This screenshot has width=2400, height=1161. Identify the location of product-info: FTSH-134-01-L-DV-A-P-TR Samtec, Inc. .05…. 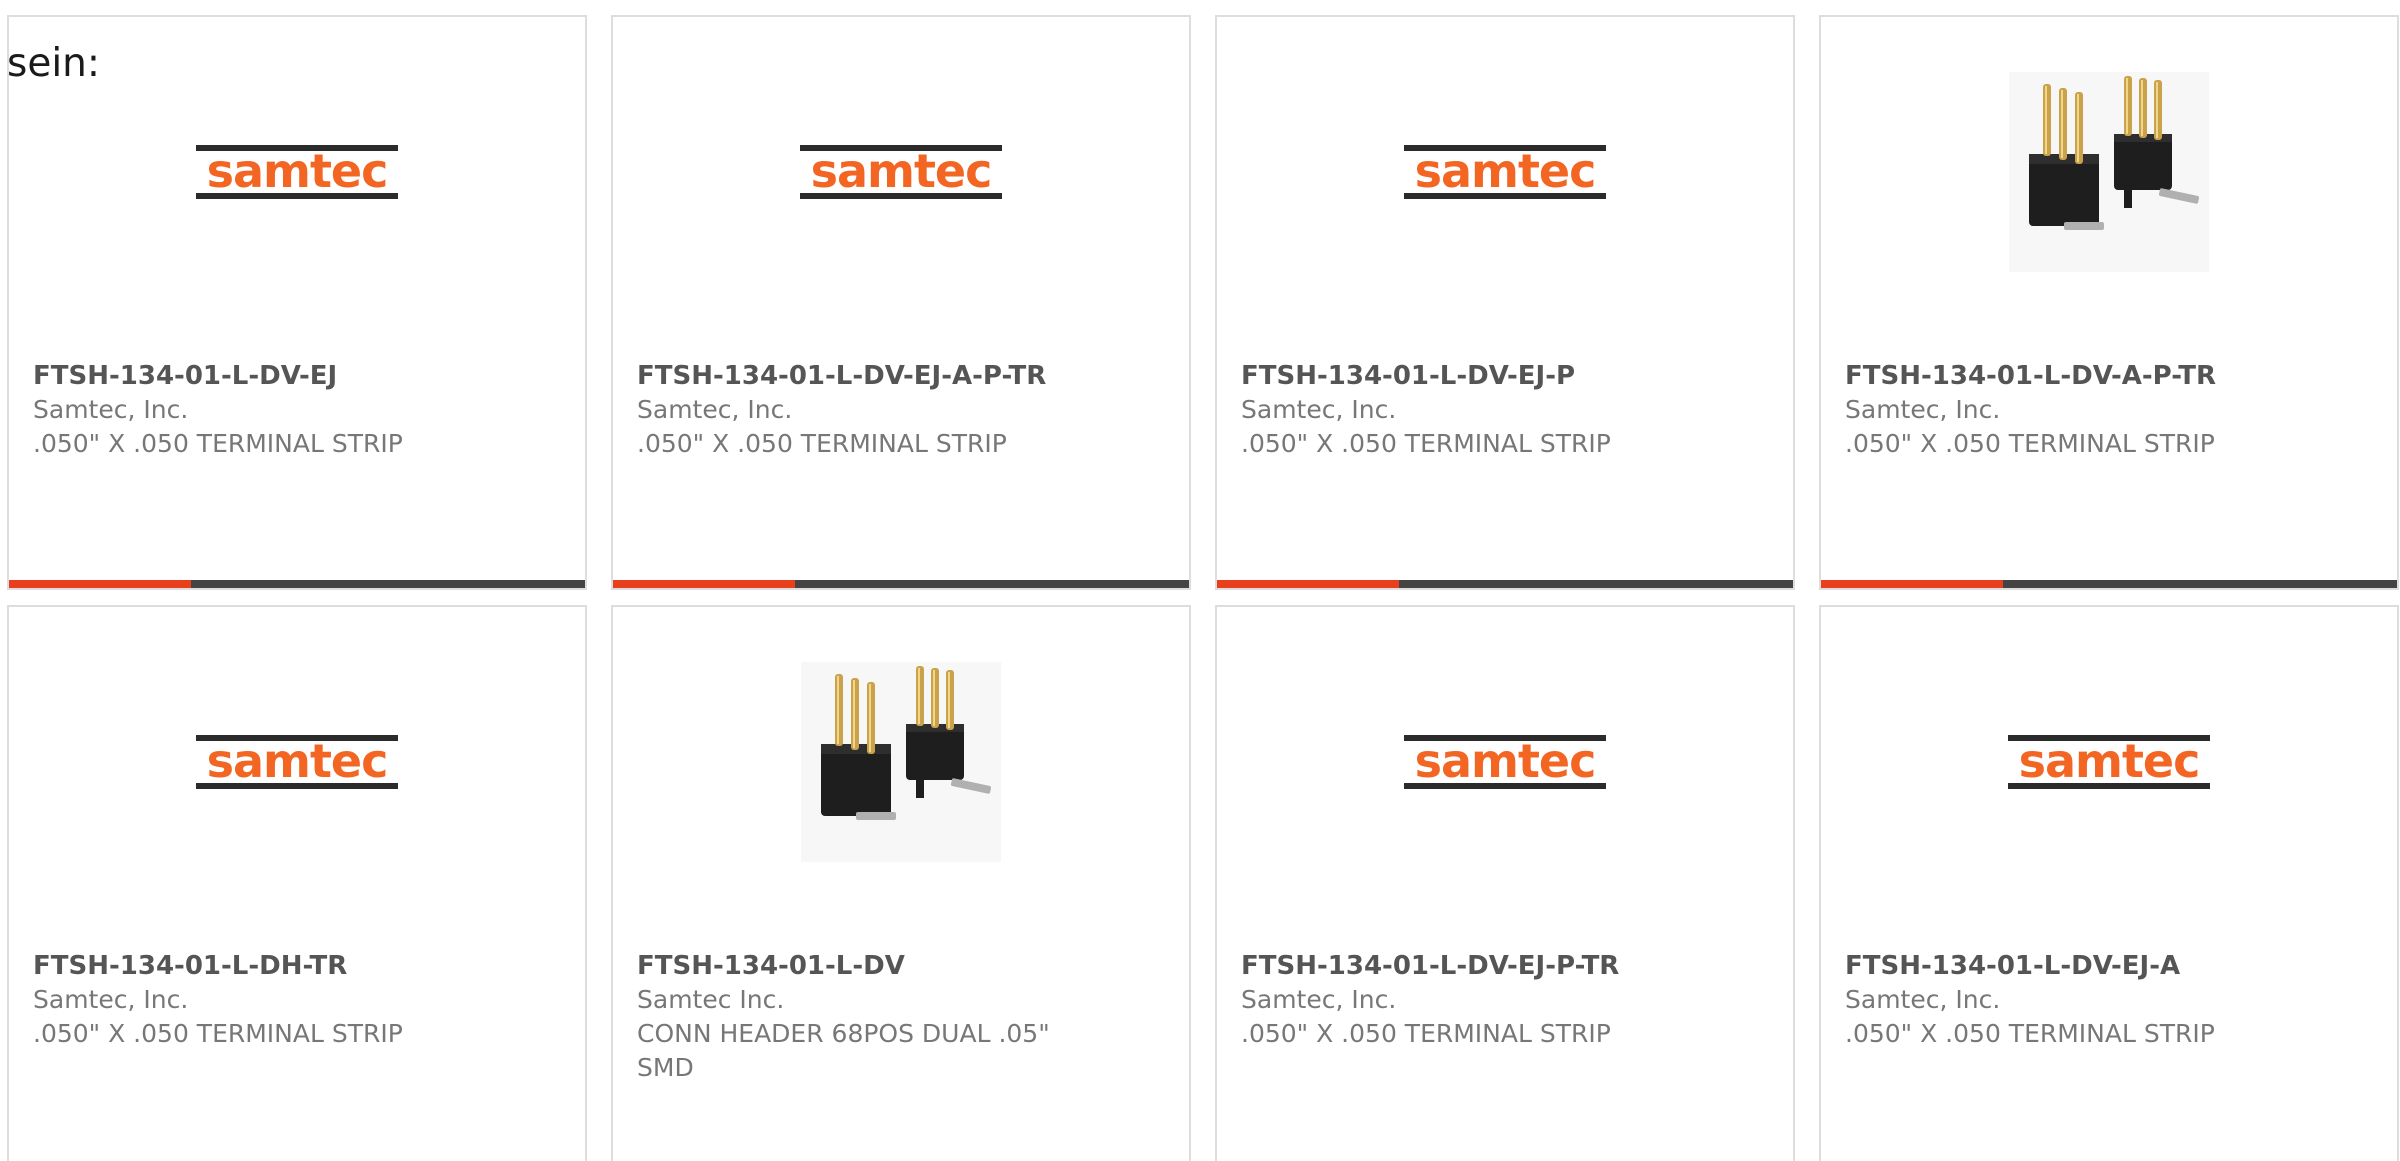
(2109, 410).